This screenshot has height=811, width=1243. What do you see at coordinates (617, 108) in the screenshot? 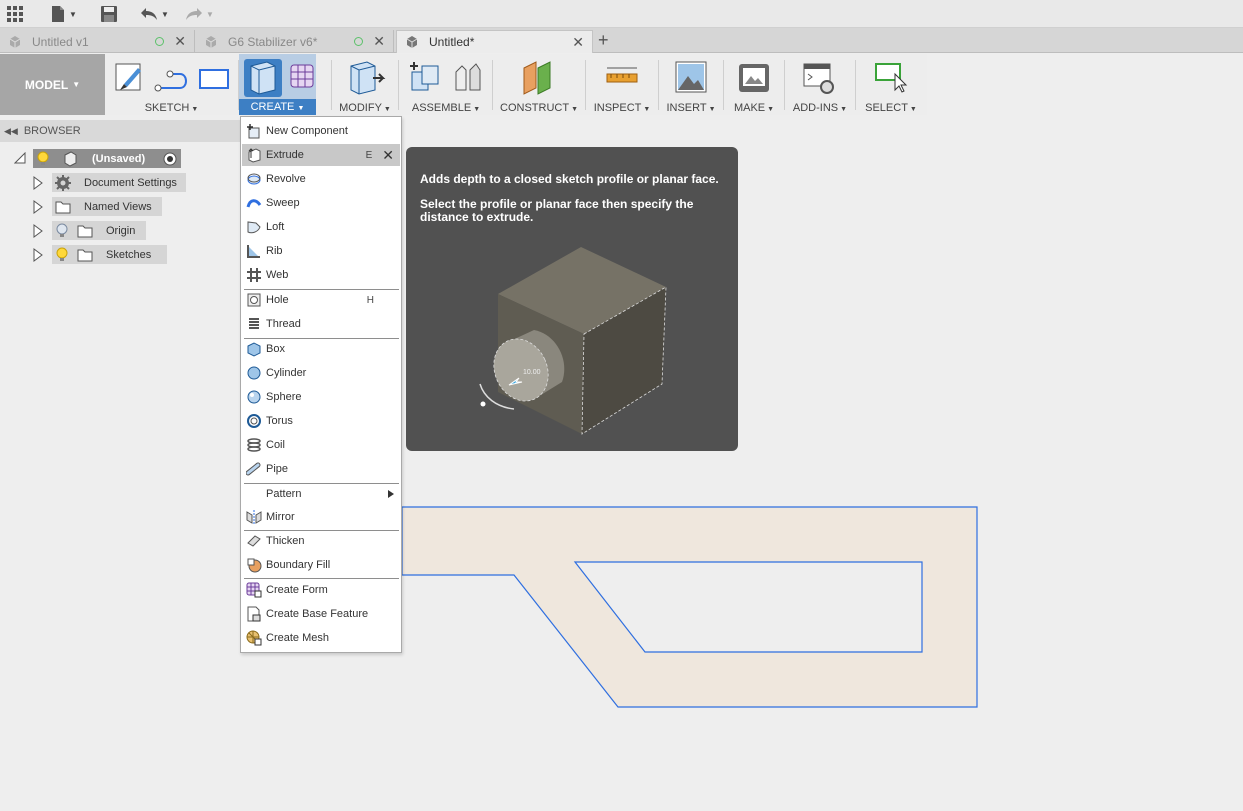
I see `inspect-label: INSPECT` at bounding box center [617, 108].